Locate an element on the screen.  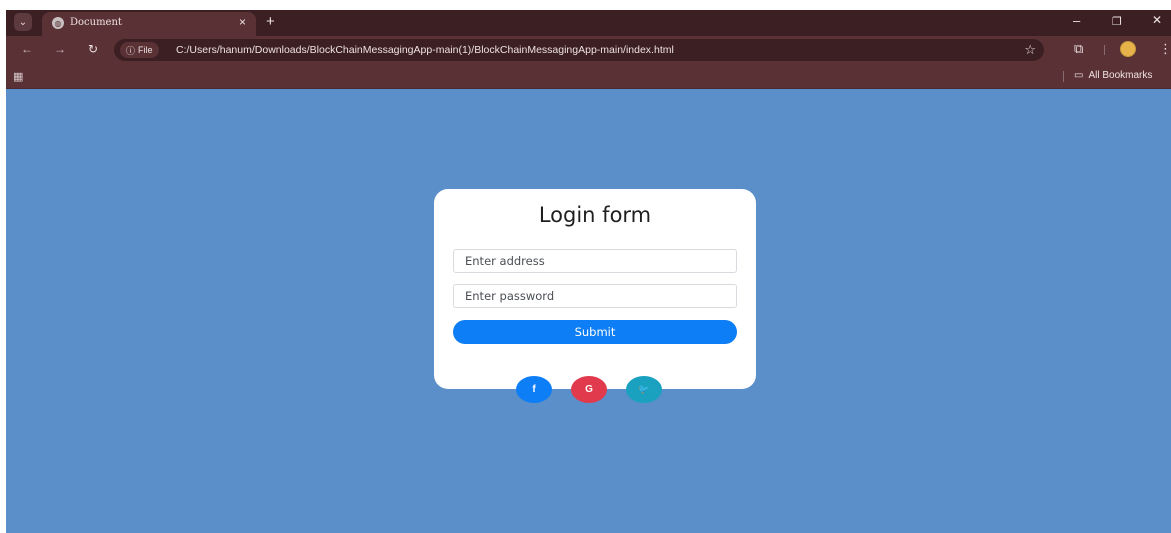
close-window-icon: ✕ is located at coordinates (1157, 20).